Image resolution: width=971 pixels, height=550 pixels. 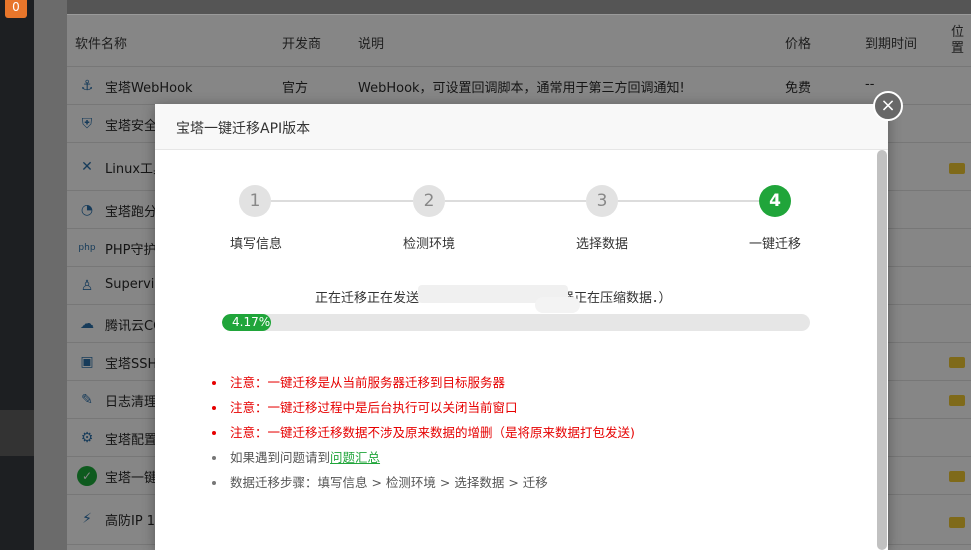 What do you see at coordinates (521, 127) in the screenshot?
I see `dialog-title: 宝塔一键迁移API版本` at bounding box center [521, 127].